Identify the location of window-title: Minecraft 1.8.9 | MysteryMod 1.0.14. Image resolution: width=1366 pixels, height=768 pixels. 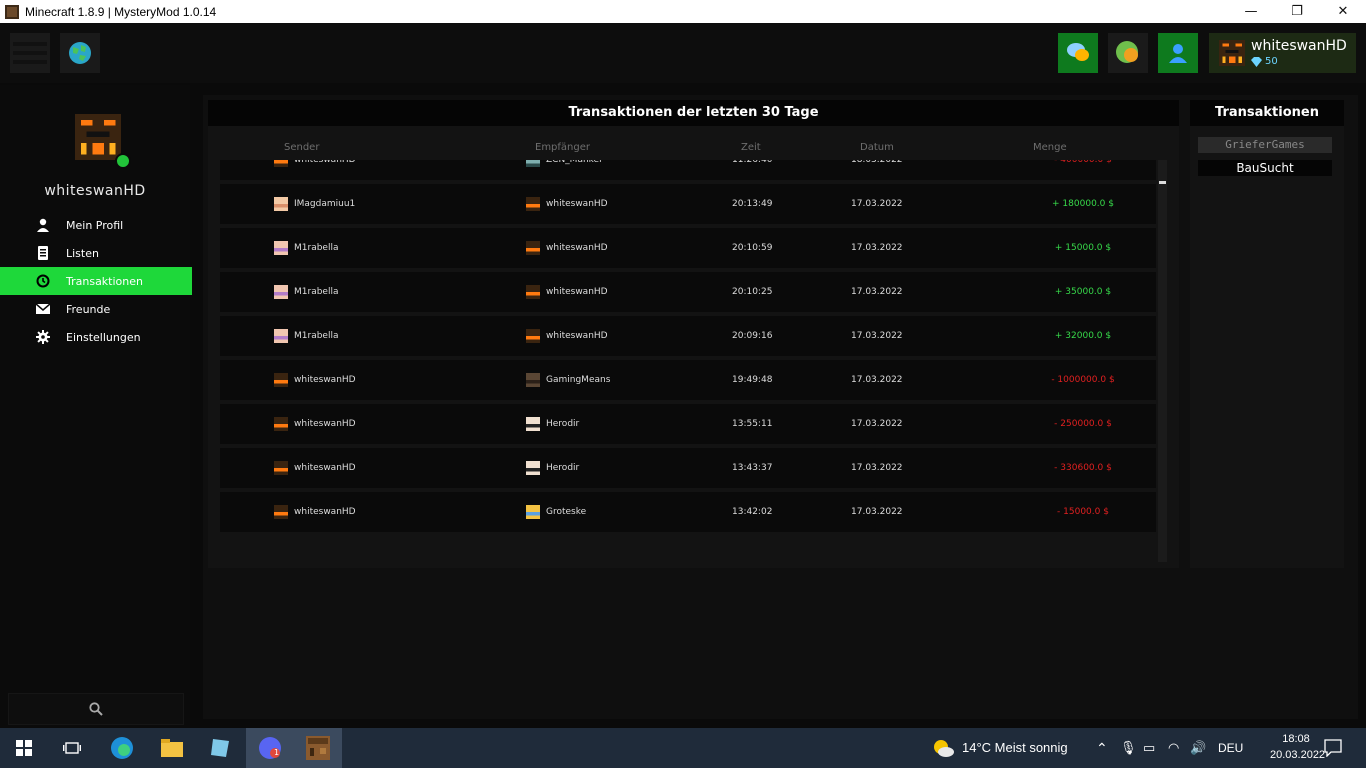
(121, 11).